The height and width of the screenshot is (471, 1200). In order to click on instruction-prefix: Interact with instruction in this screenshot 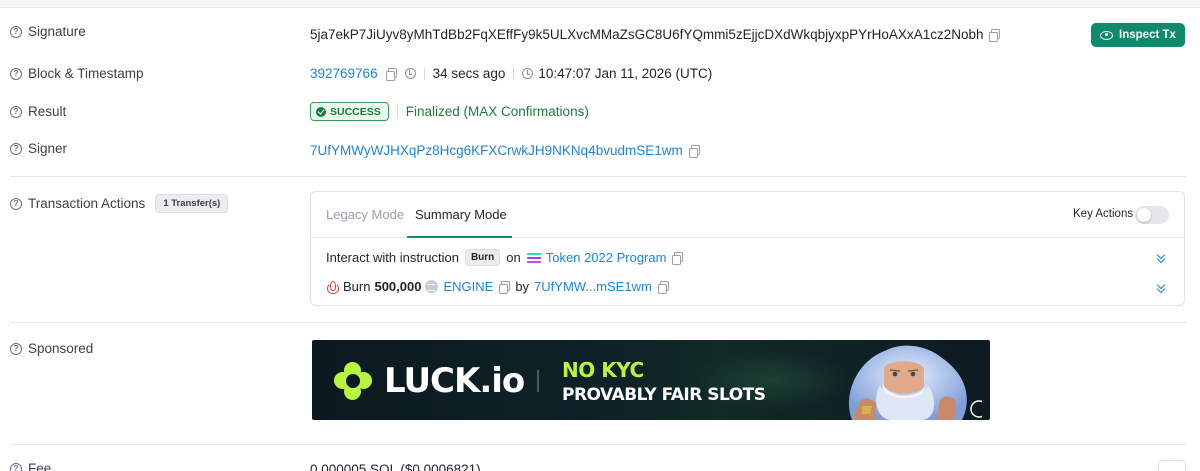, I will do `click(392, 257)`.